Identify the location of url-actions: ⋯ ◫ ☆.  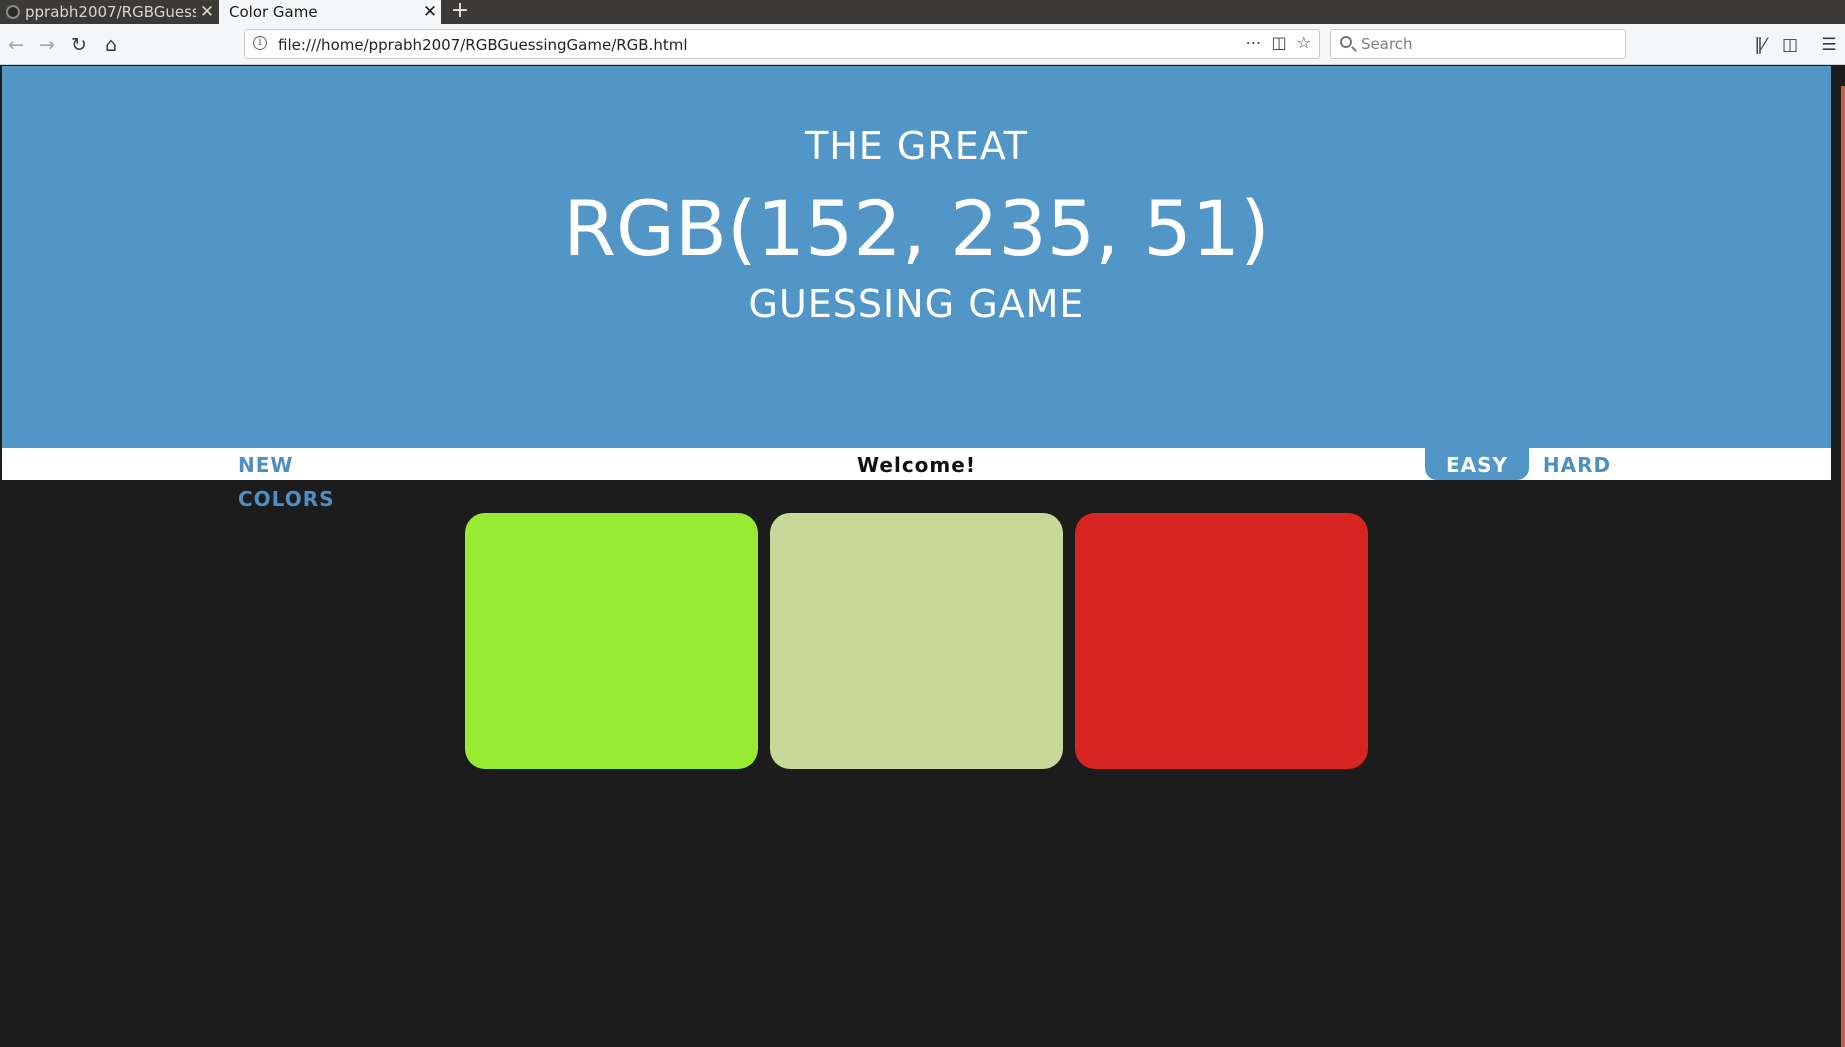
(1278, 42).